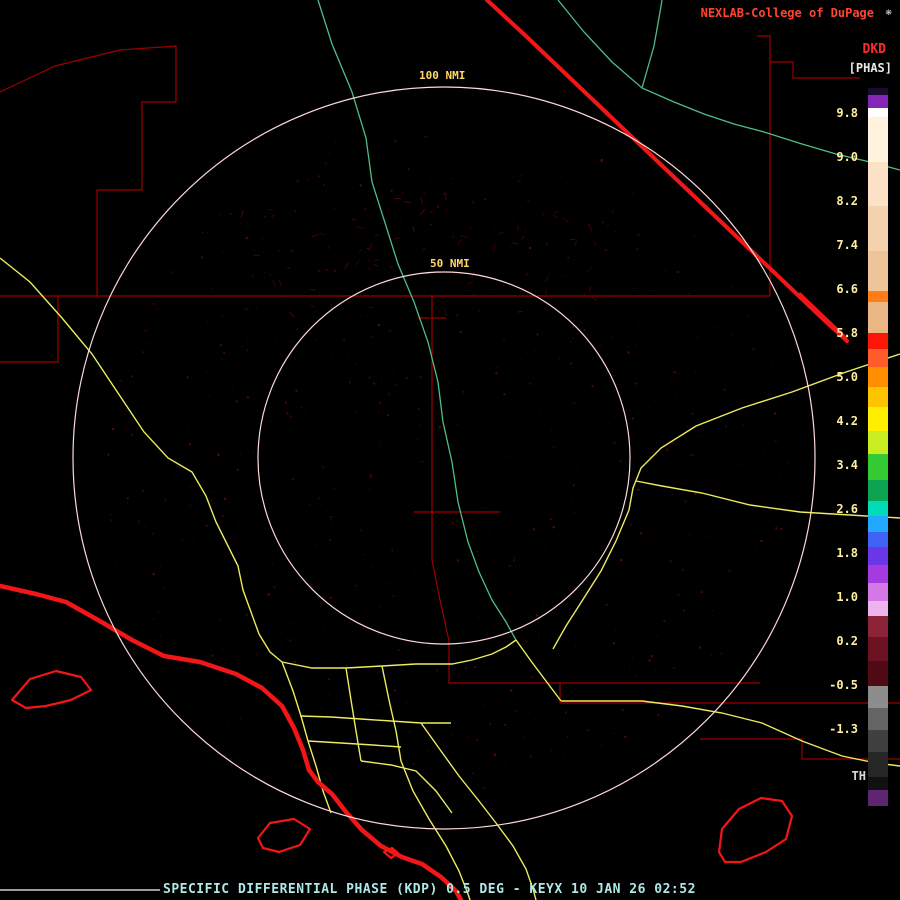 The height and width of the screenshot is (900, 900). I want to click on site-credit: NEXLAB-College of DuPage, so click(787, 13).